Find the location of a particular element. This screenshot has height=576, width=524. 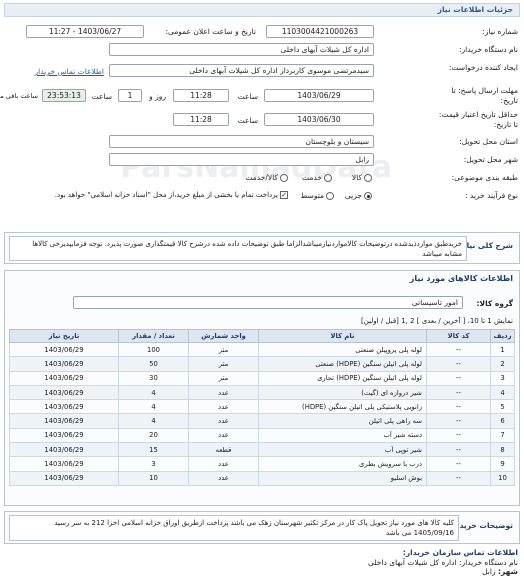

row-number: 2 is located at coordinates (502, 364).